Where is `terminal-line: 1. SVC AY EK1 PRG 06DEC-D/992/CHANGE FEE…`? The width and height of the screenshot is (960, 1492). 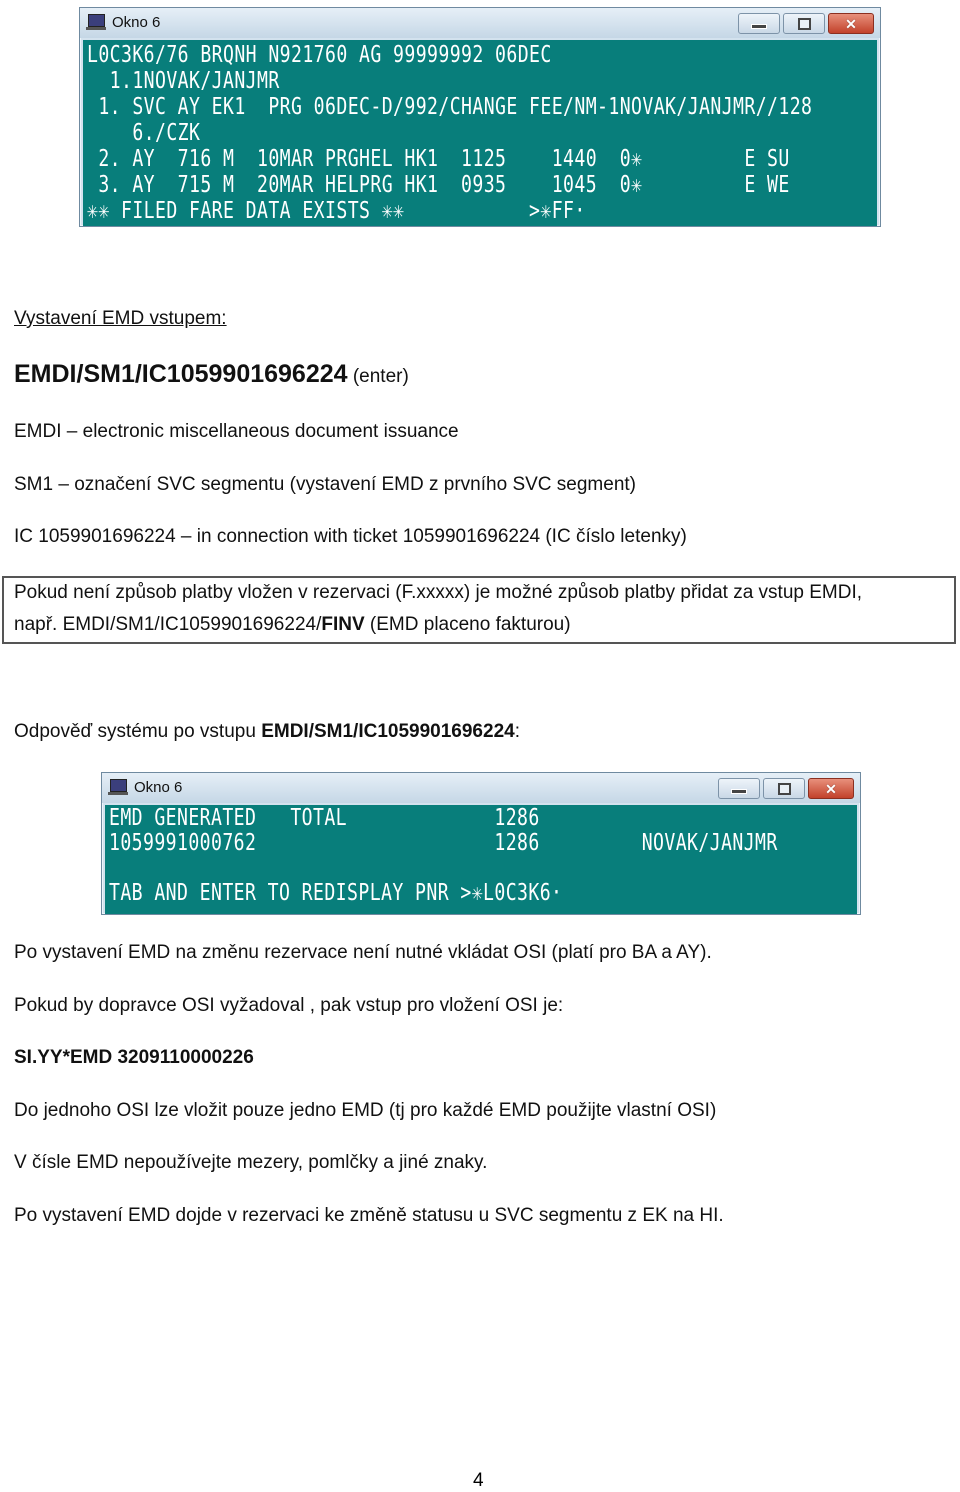
terminal-line: 1. SVC AY EK1 PRG 06DEC-D/992/CHANGE FEE… is located at coordinates (450, 107).